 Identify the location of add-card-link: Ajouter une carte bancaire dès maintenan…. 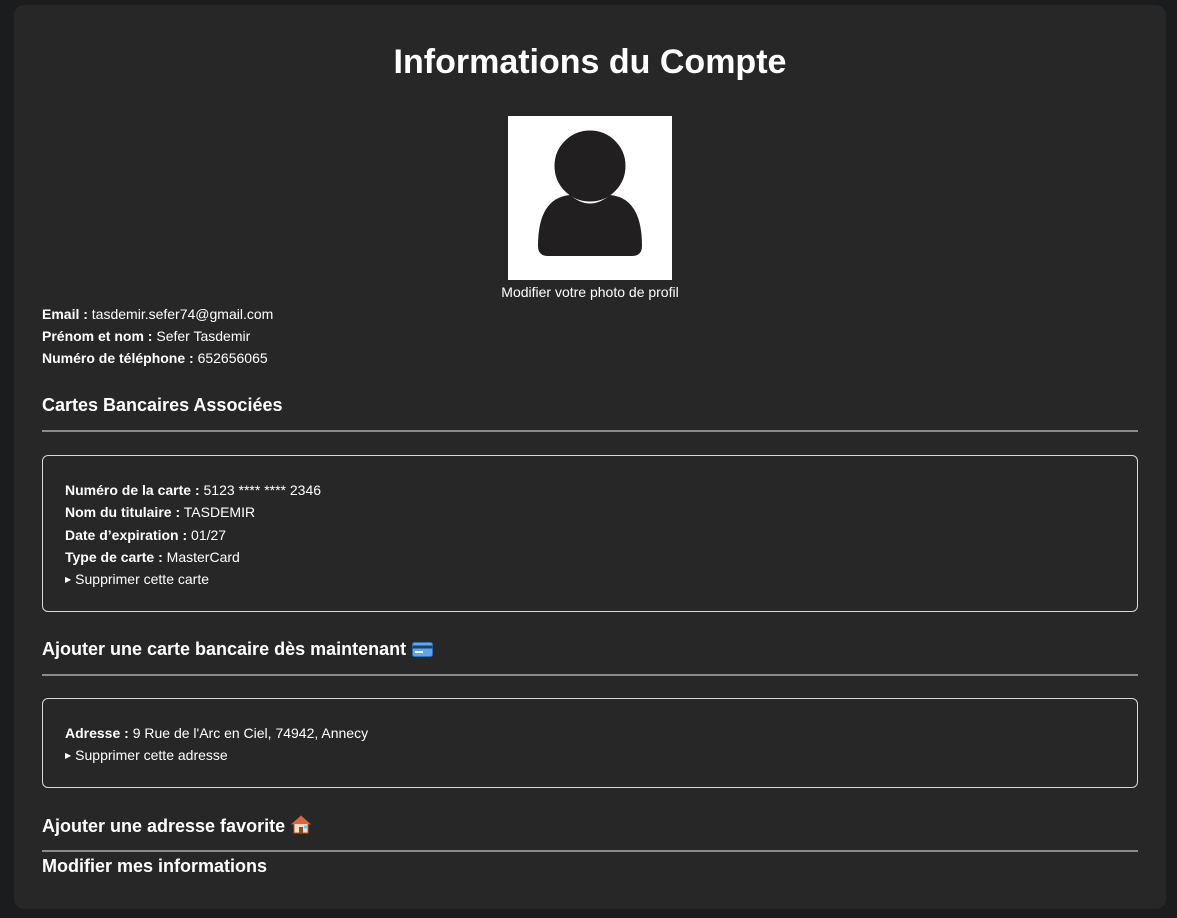
(238, 650).